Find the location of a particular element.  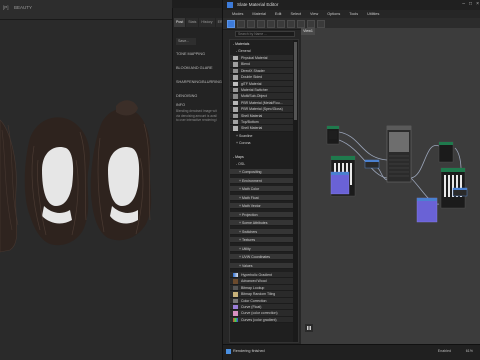

section-tone-mapping: TONE MAPPING is located at coordinates (190, 54).